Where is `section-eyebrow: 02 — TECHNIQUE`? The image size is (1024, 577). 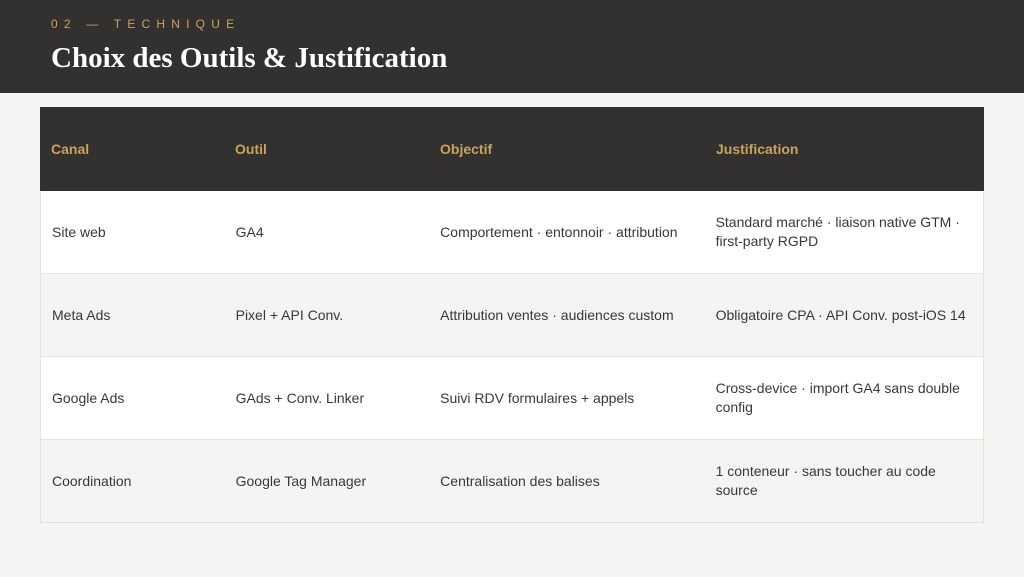 section-eyebrow: 02 — TECHNIQUE is located at coordinates (146, 24).